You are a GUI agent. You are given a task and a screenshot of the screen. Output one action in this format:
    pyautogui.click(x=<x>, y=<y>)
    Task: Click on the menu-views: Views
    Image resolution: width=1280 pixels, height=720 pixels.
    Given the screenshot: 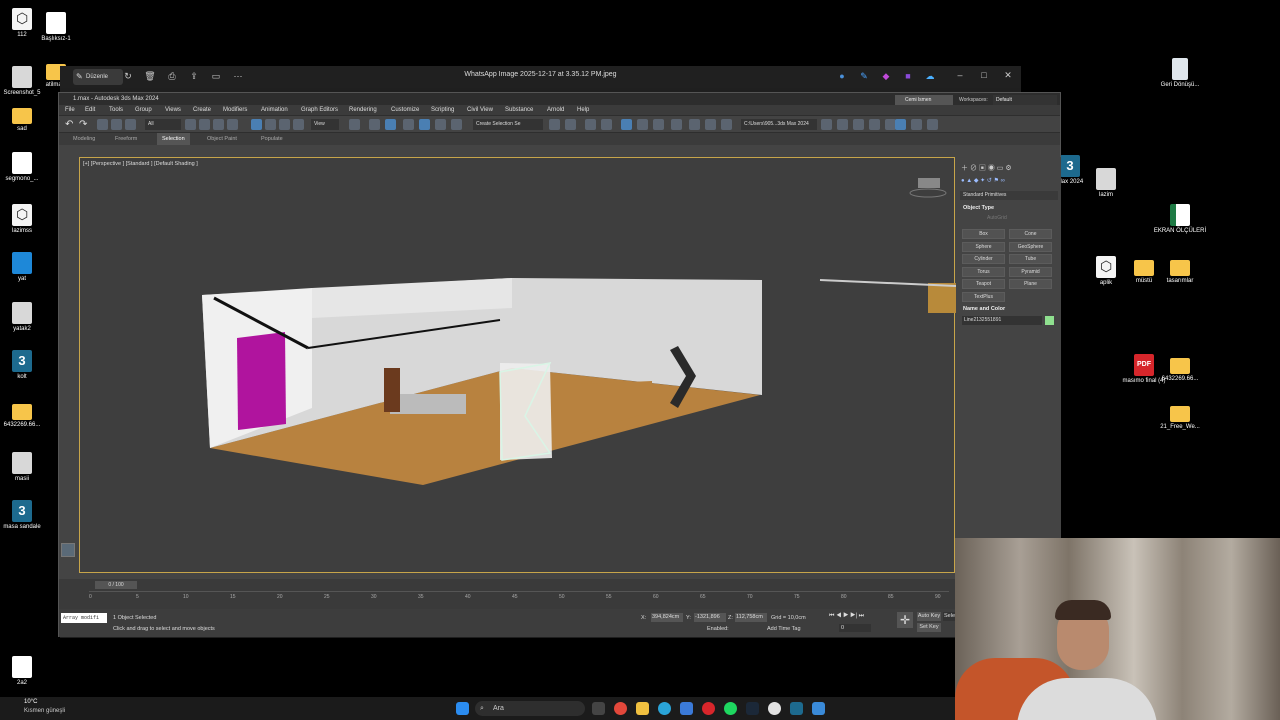 What is the action you would take?
    pyautogui.click(x=173, y=110)
    